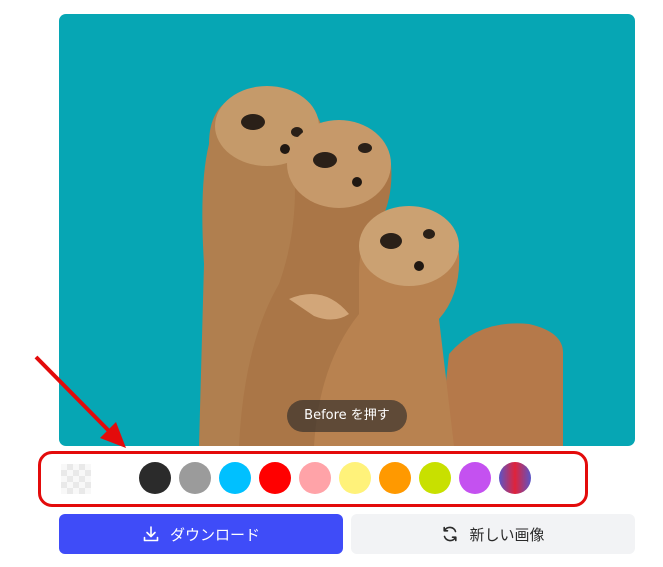 The image size is (663, 567). What do you see at coordinates (347, 416) in the screenshot?
I see `before-hint: Before を押す` at bounding box center [347, 416].